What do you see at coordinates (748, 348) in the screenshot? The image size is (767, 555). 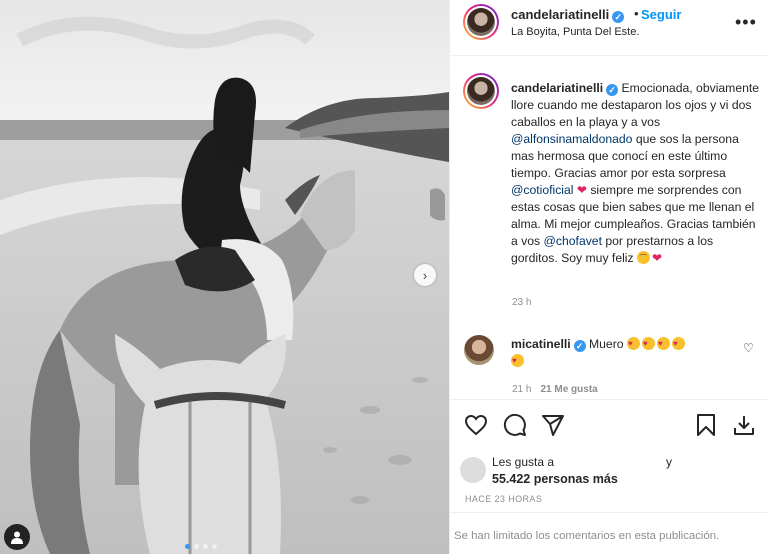 I see `like-comment-icon: ♡` at bounding box center [748, 348].